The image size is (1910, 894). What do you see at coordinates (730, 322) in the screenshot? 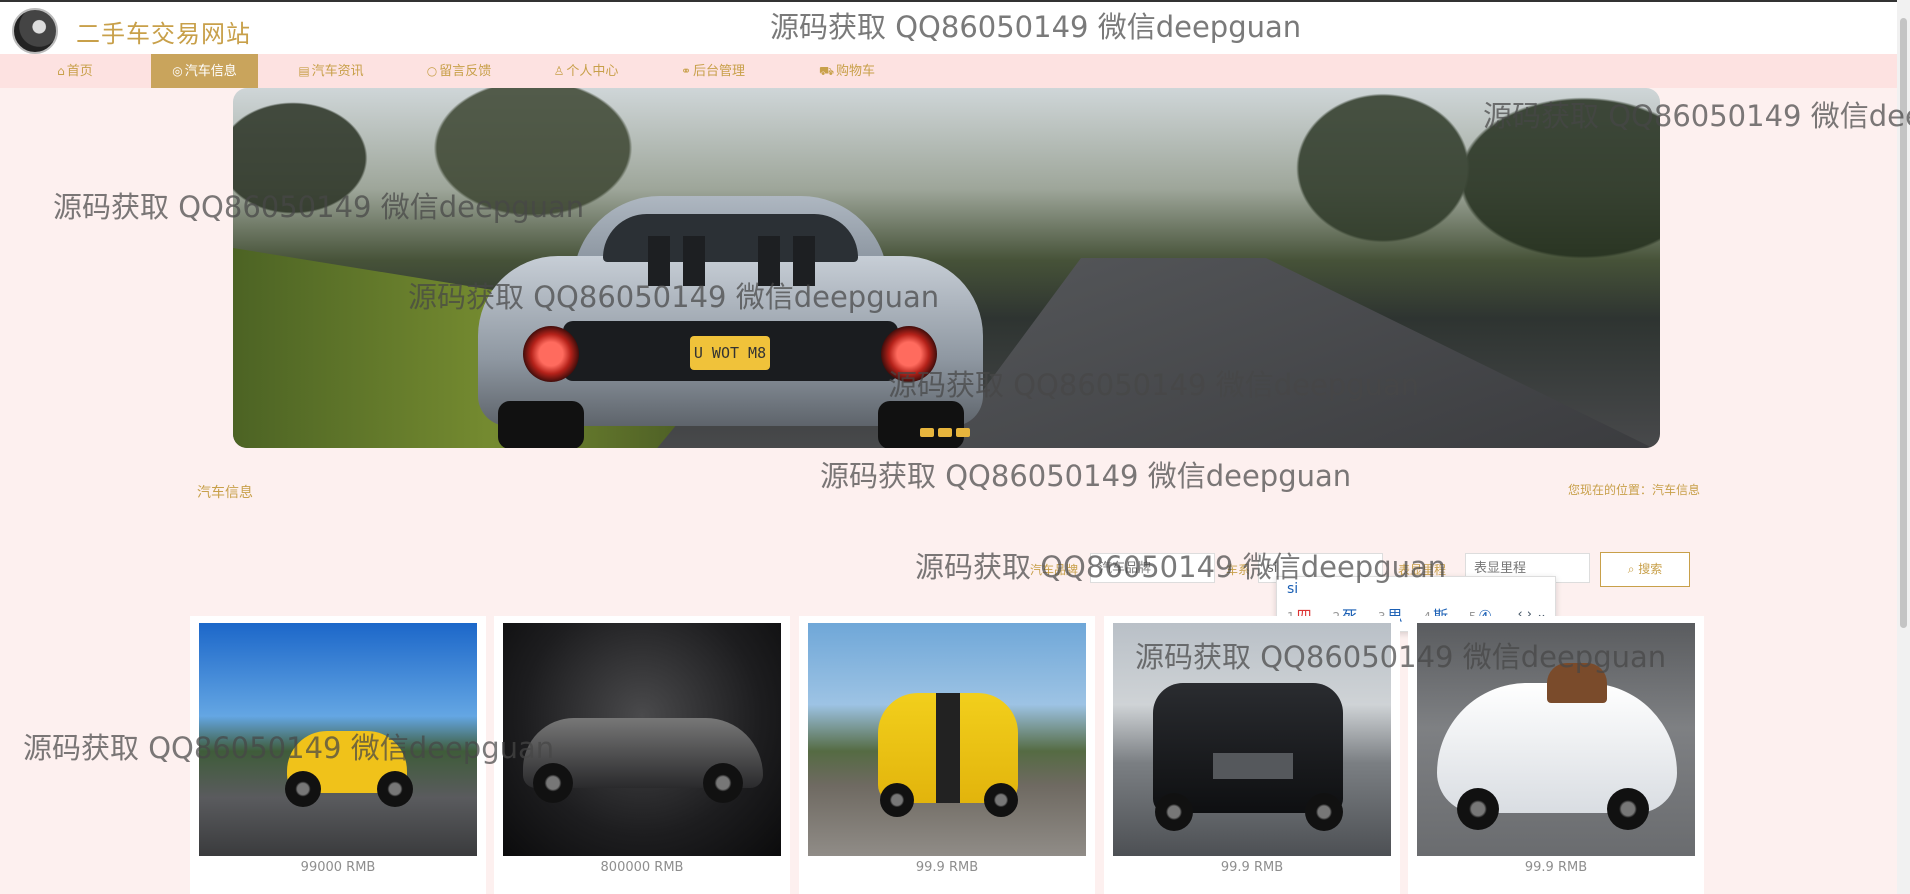
I see `banner-car-image: U WOT M8` at bounding box center [730, 322].